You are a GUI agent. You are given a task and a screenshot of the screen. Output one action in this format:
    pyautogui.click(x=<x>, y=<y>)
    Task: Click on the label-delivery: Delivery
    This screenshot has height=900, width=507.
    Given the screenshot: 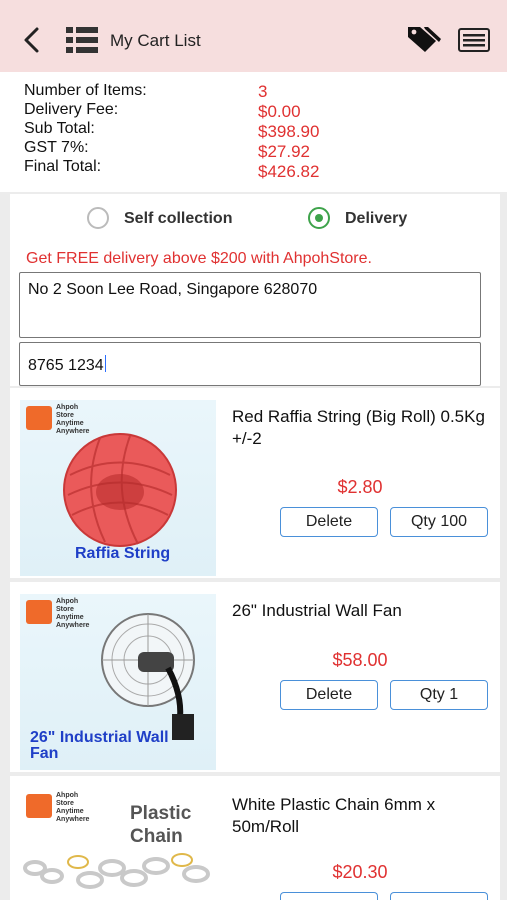 What is the action you would take?
    pyautogui.click(x=376, y=219)
    